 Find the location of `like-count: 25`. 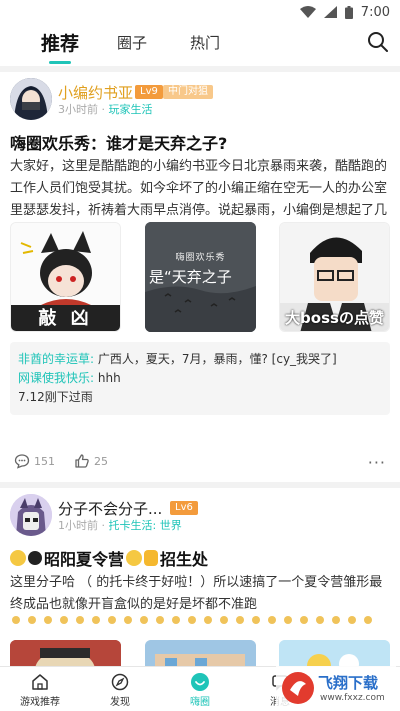

like-count: 25 is located at coordinates (101, 461).